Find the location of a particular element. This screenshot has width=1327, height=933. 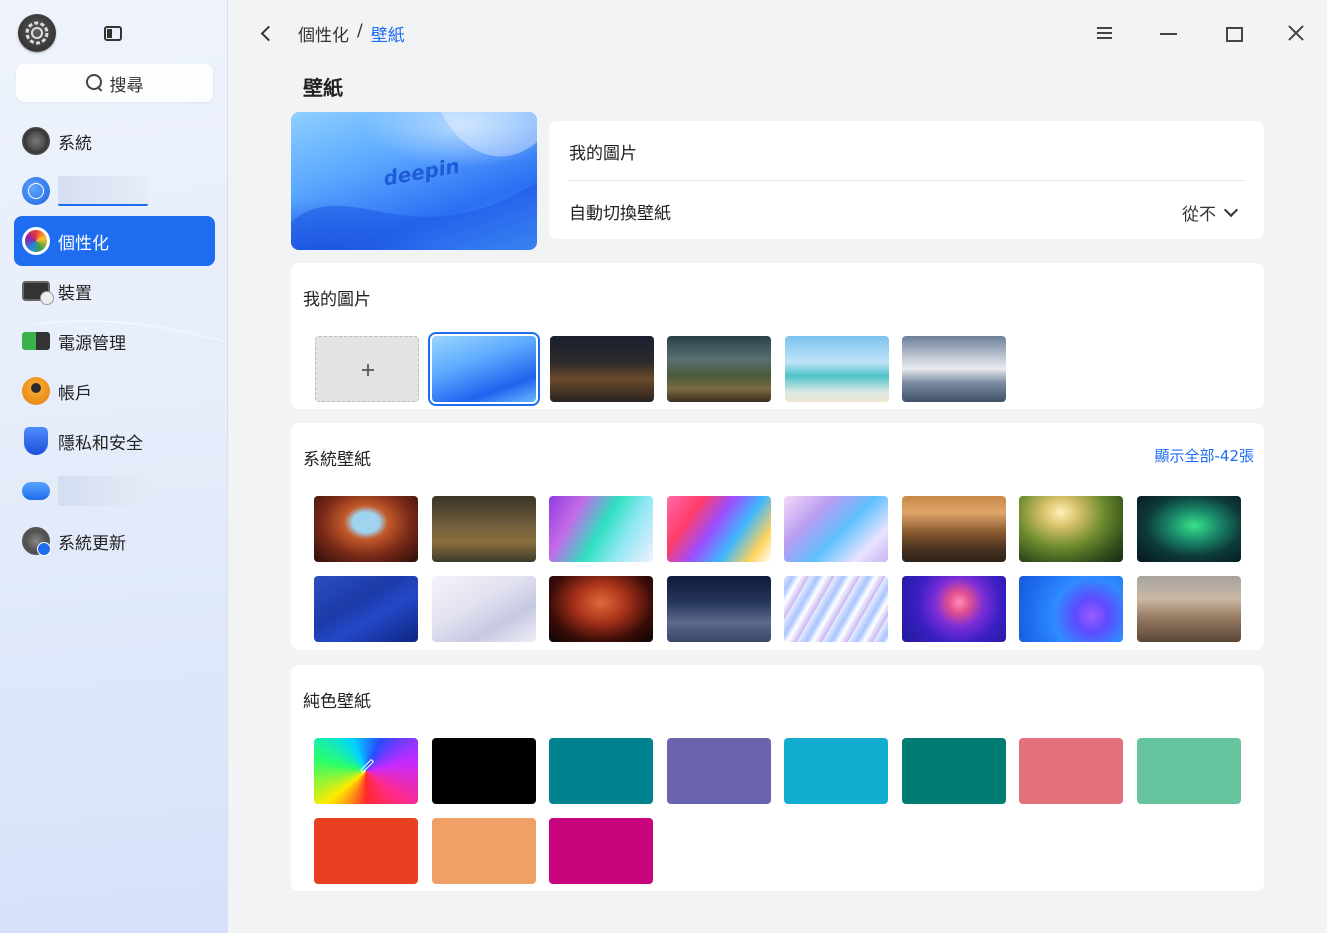

sidebar-item-system: 系統 is located at coordinates (114, 141).